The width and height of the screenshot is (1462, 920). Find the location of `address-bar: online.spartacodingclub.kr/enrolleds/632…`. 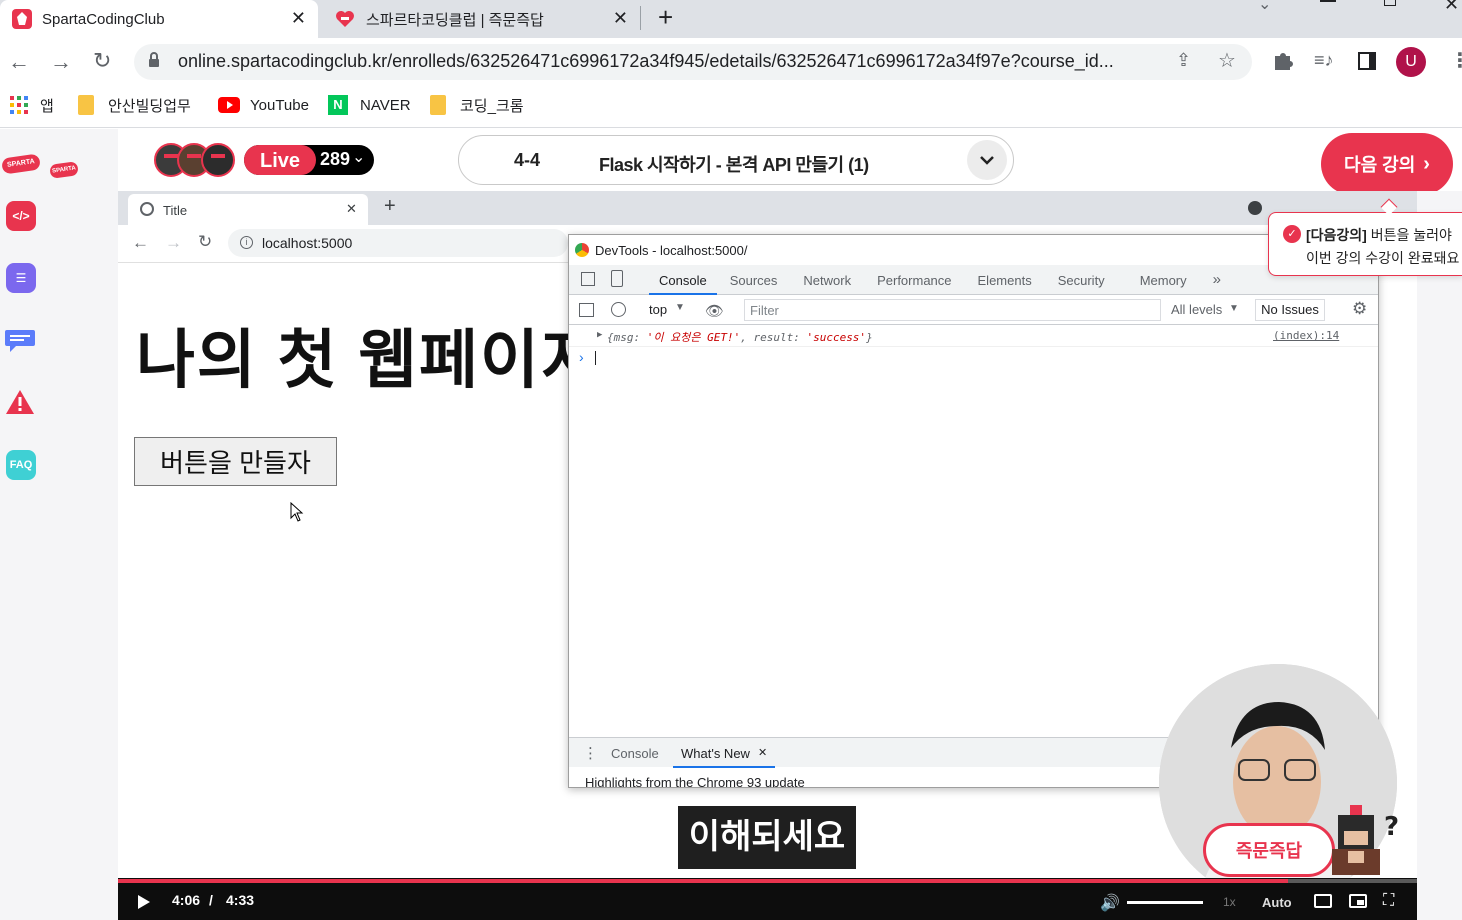

address-bar: online.spartacodingclub.kr/enrolleds/632… is located at coordinates (693, 62).